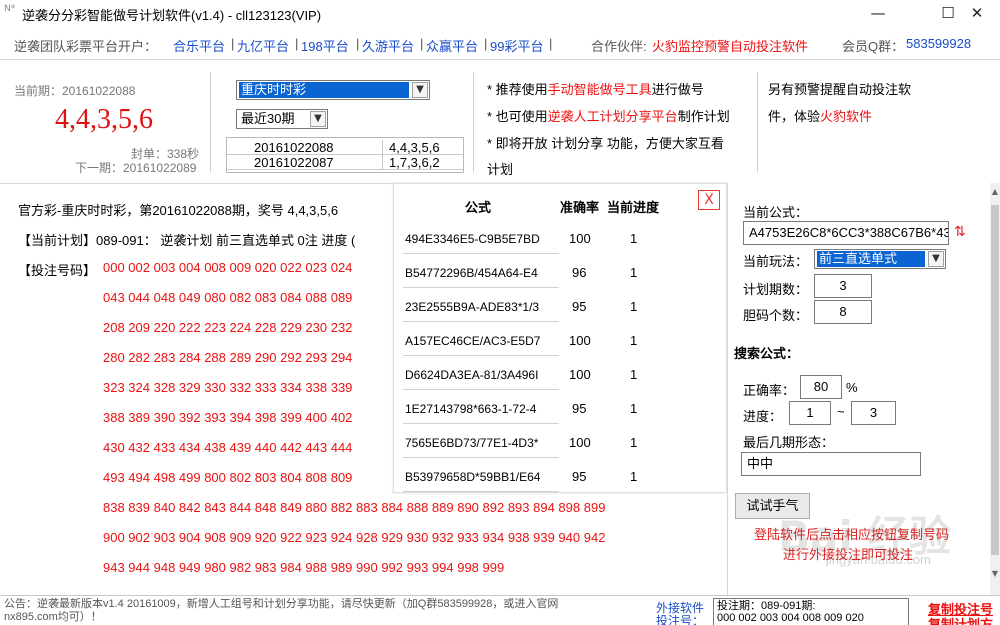 The height and width of the screenshot is (625, 1000). What do you see at coordinates (580, 340) in the screenshot?
I see `formula-accuracy: 100` at bounding box center [580, 340].